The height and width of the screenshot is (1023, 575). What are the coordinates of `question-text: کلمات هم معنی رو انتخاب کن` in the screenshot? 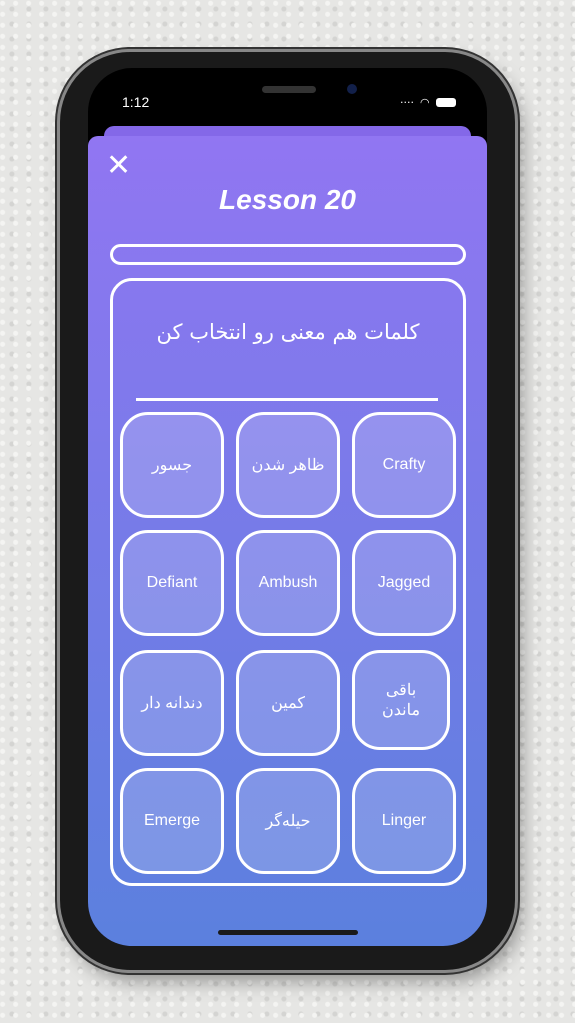 It's located at (288, 332).